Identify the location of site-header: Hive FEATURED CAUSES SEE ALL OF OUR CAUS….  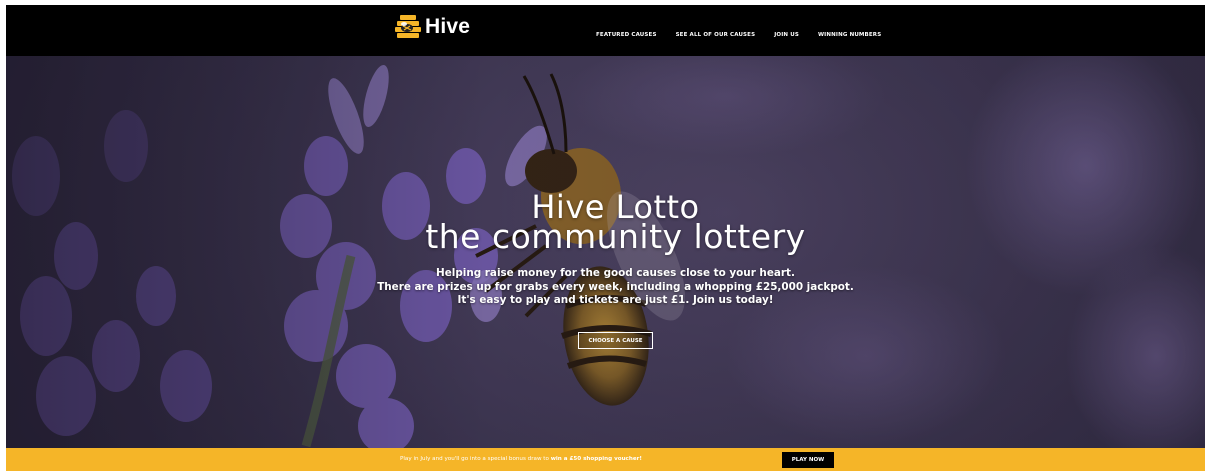
(605, 30).